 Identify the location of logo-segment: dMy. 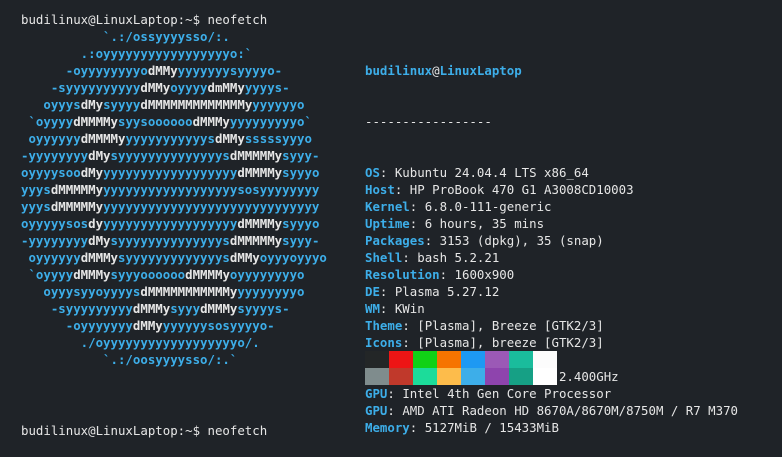
(92, 172).